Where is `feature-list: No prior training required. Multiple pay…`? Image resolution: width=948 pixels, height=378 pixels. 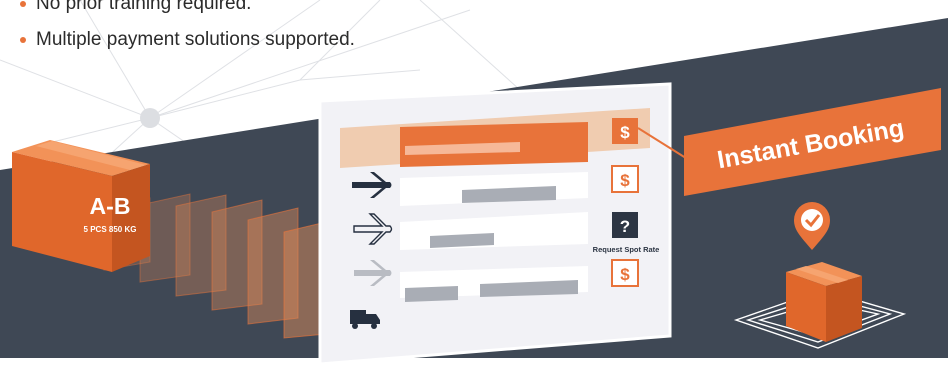
feature-list: No prior training required. Multiple pay… is located at coordinates (186, 29).